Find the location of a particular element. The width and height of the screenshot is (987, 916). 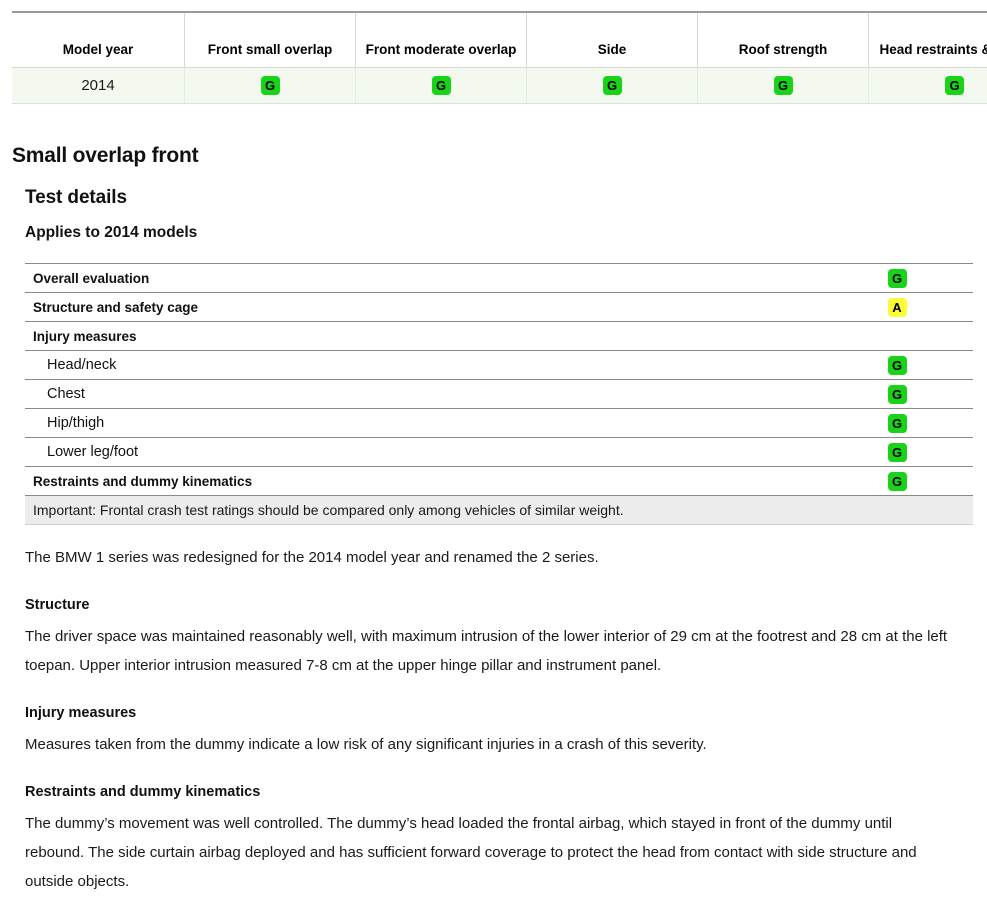

detail-row-injury-measures: Injury measures is located at coordinates (499, 336).